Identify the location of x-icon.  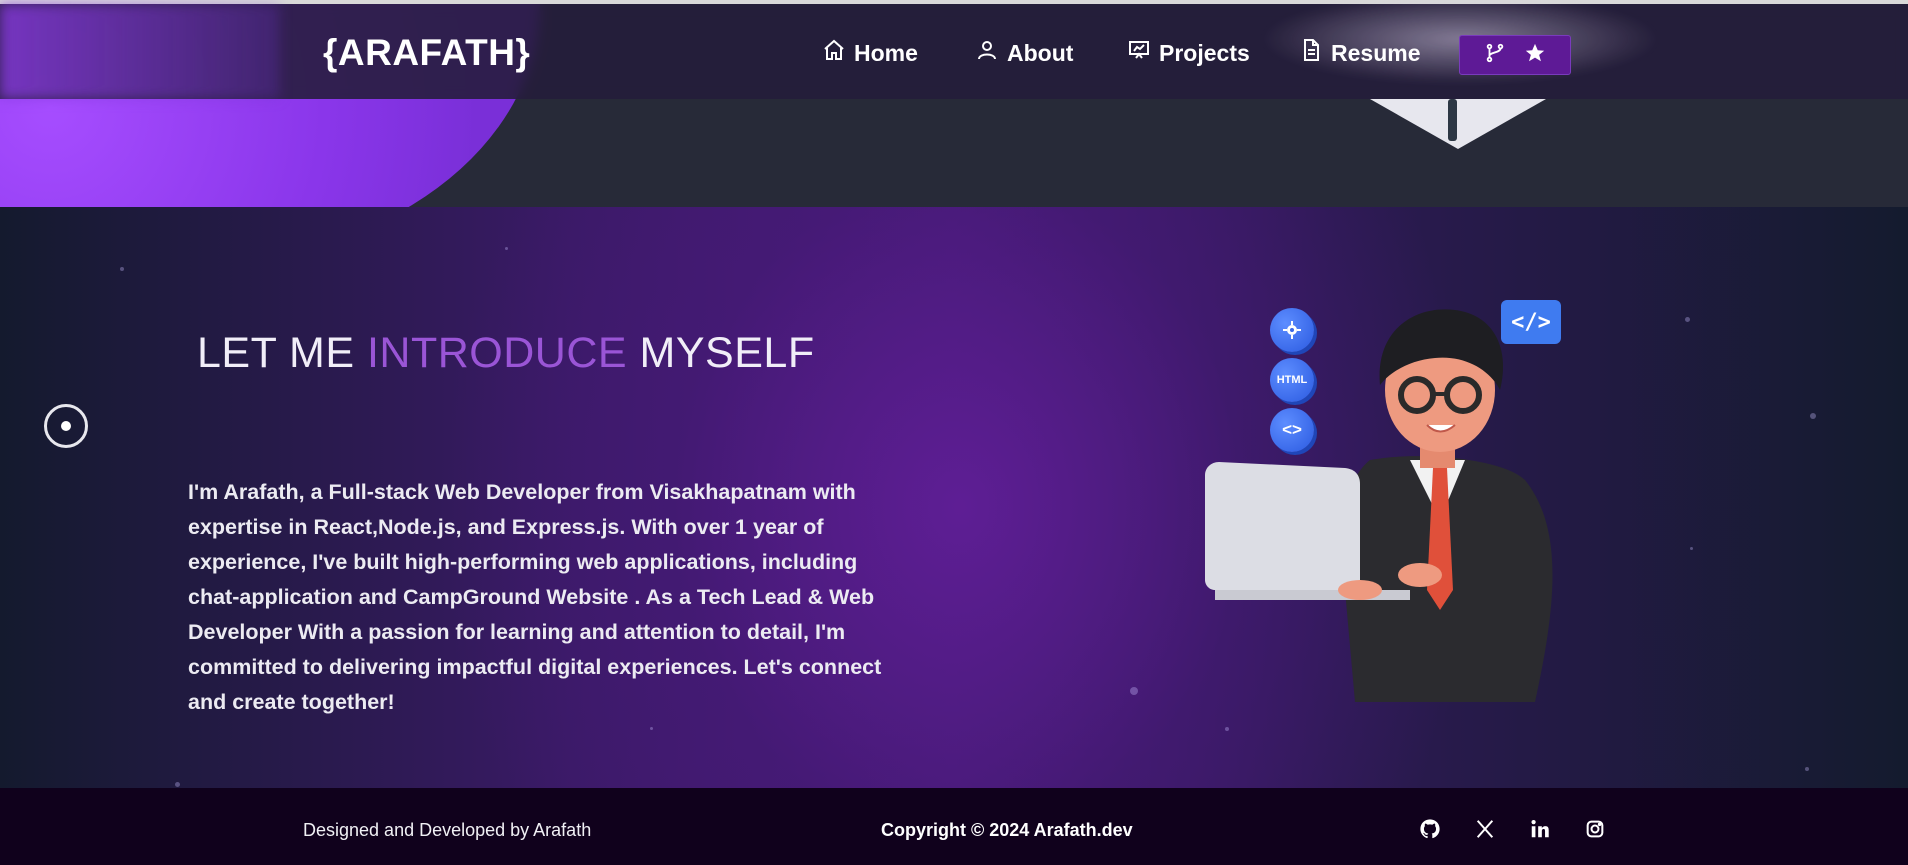
(1485, 829).